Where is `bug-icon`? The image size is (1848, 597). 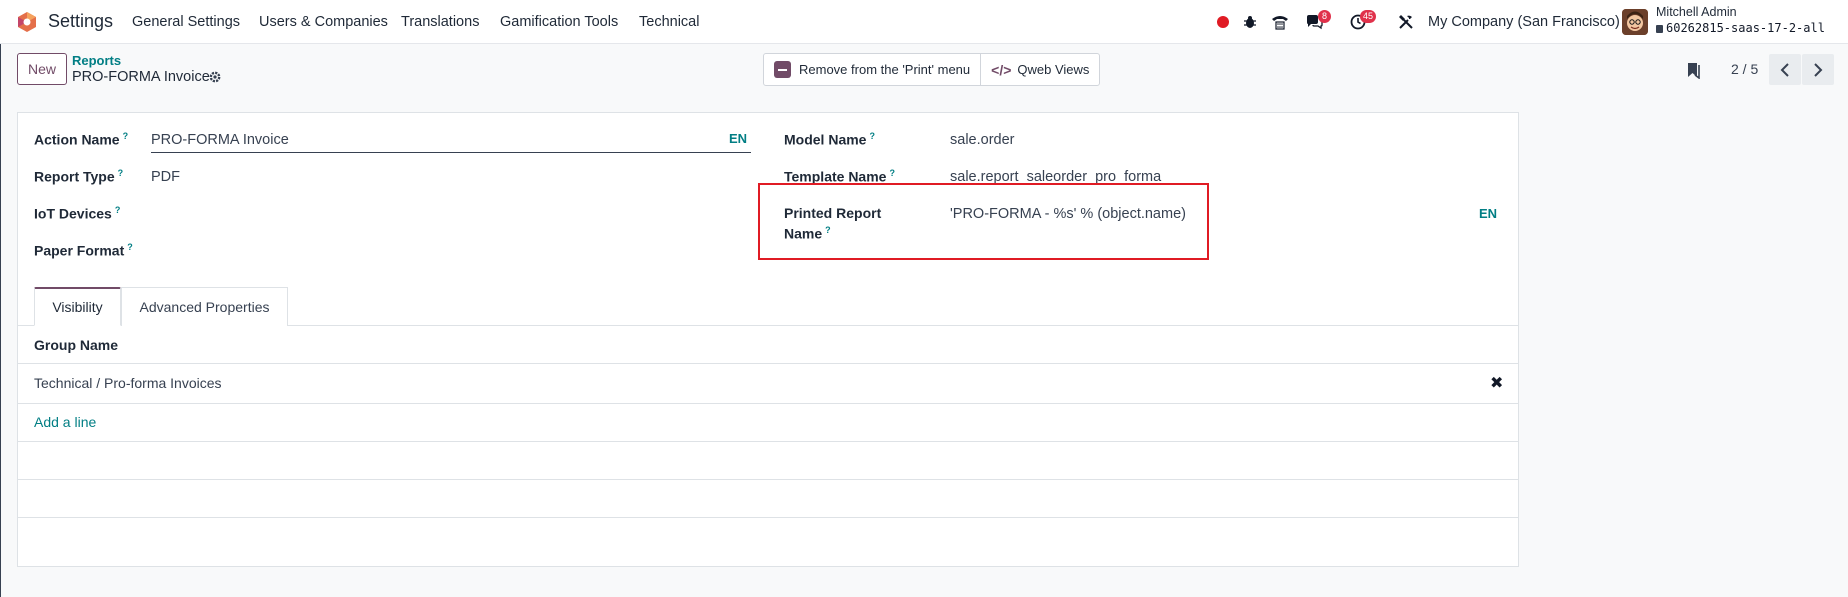 bug-icon is located at coordinates (1250, 22).